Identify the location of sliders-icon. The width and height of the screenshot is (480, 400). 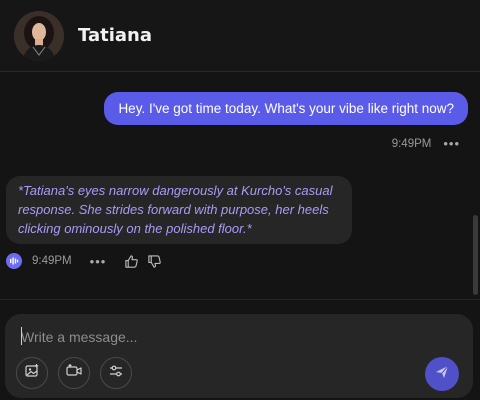
(116, 373).